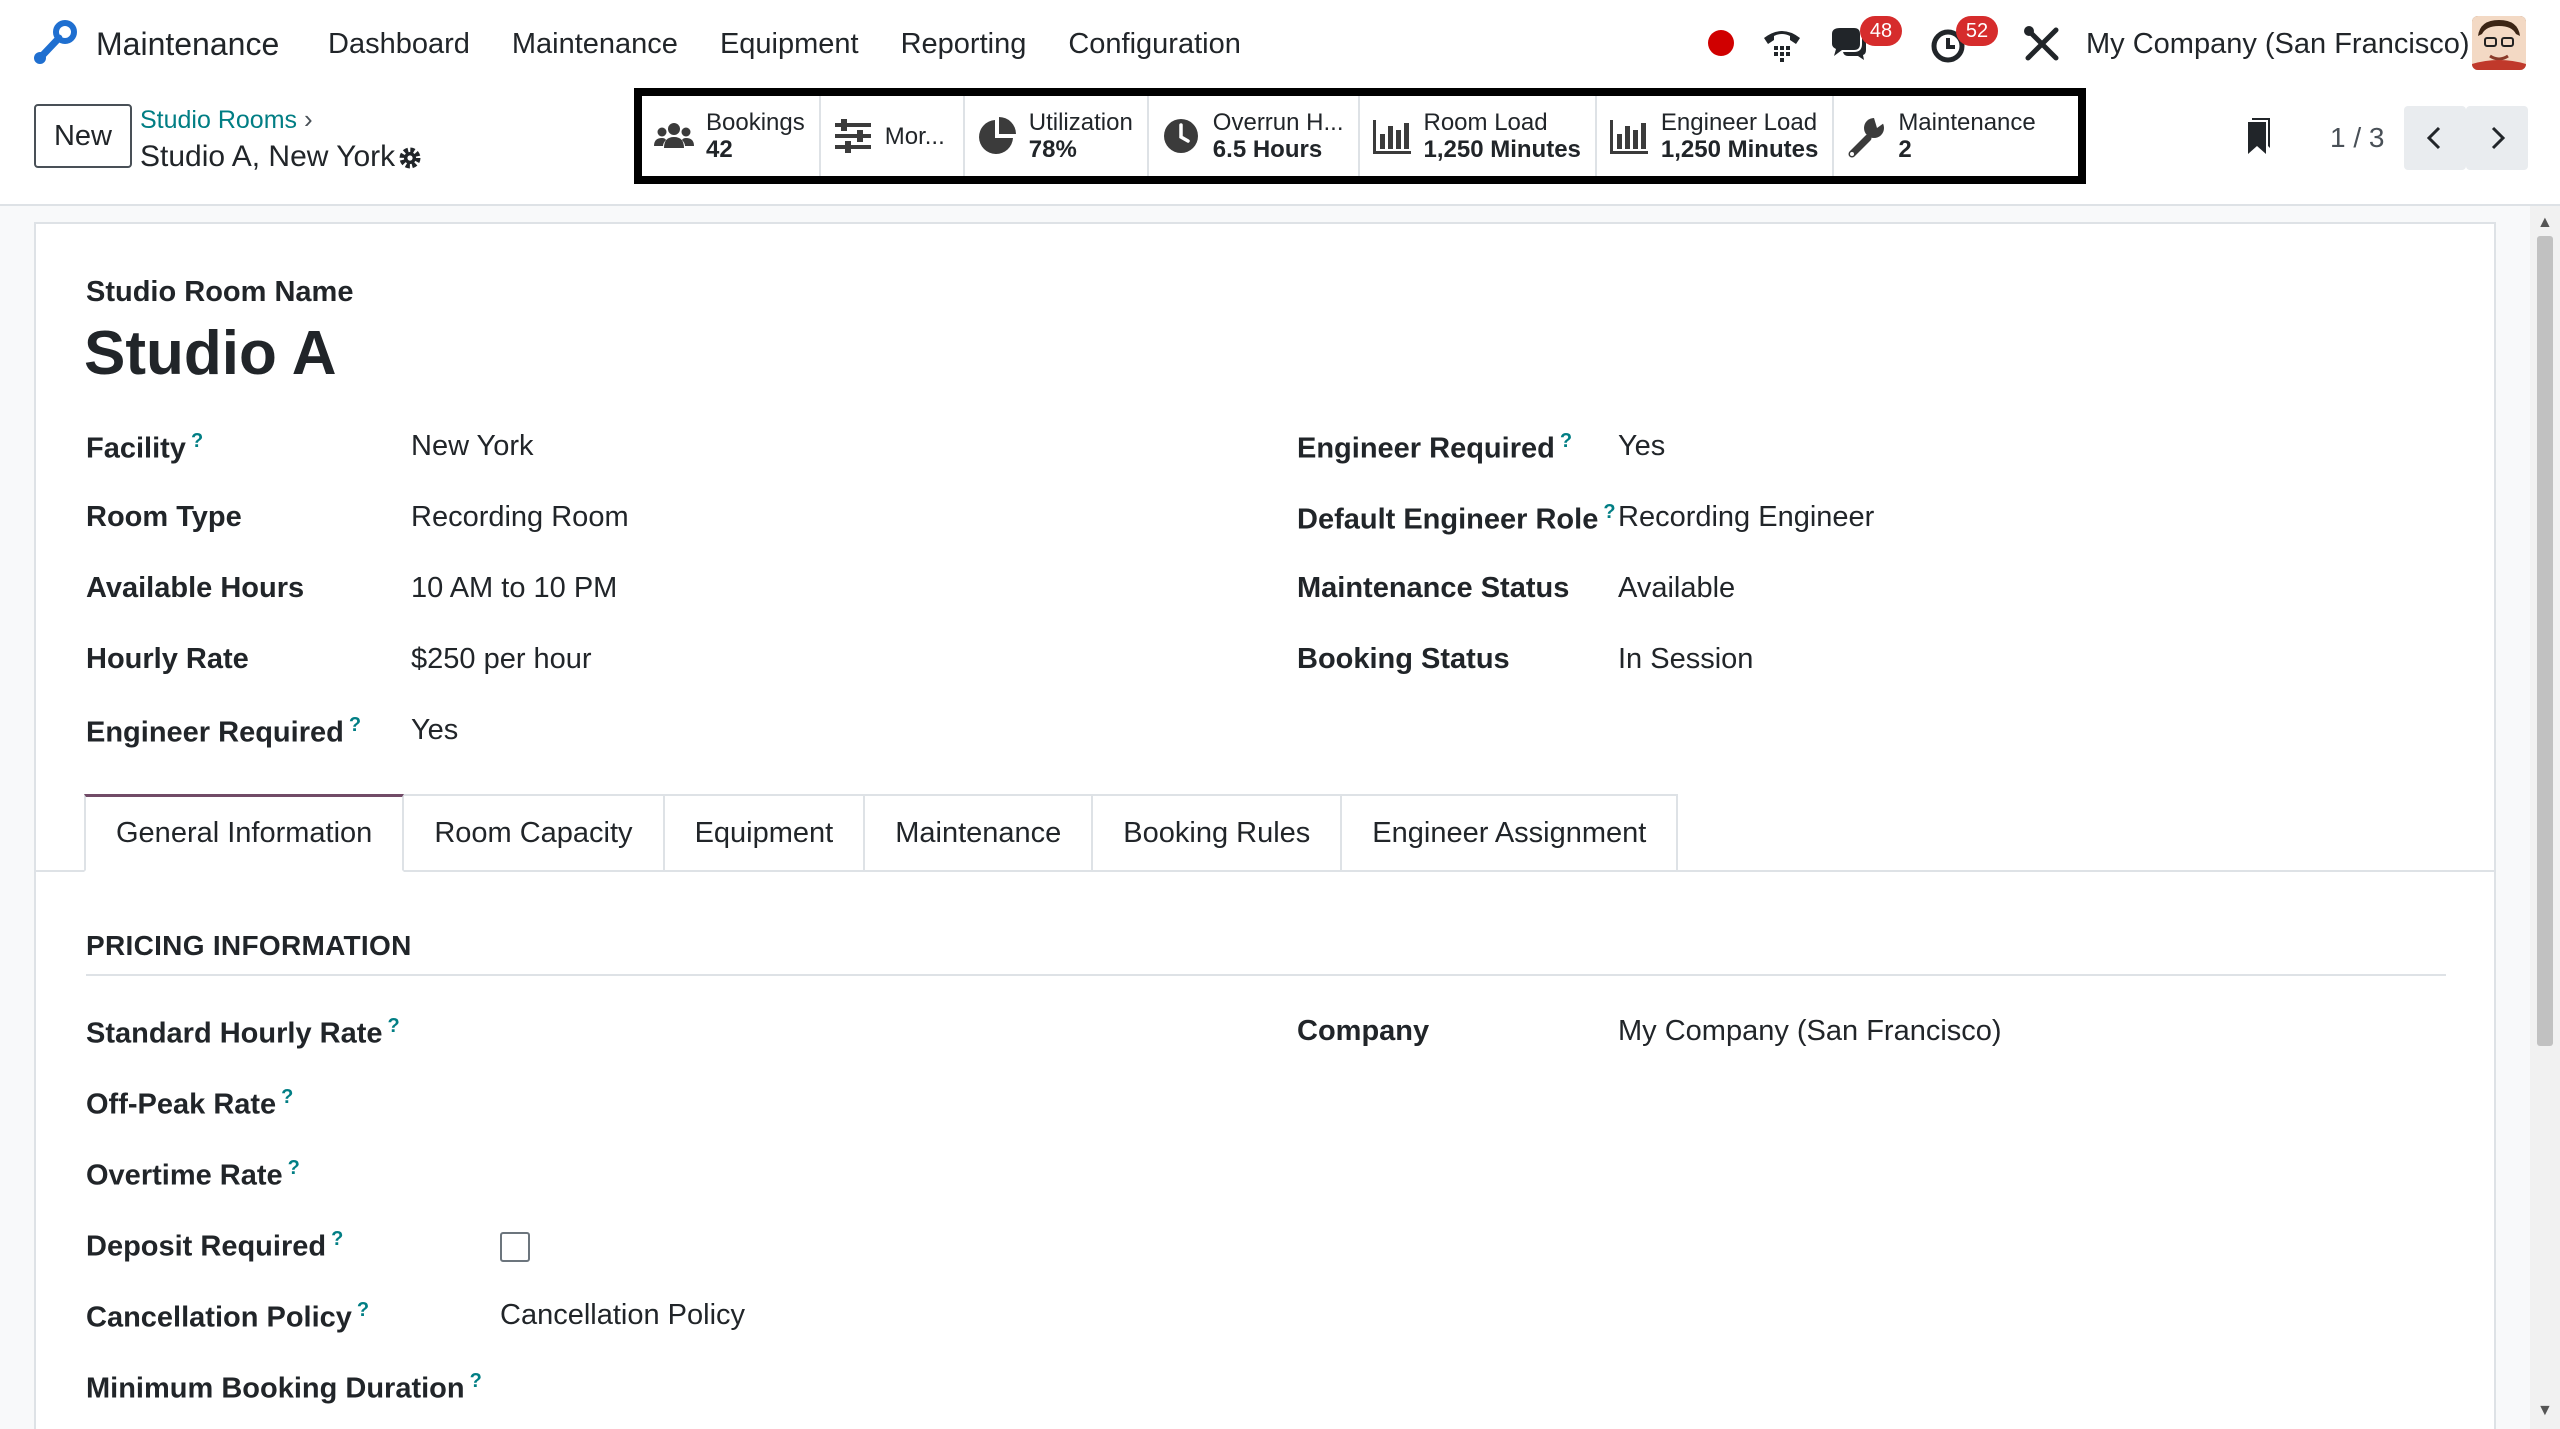 The width and height of the screenshot is (2560, 1429). What do you see at coordinates (1721, 43) in the screenshot?
I see `recording-indicator-icon` at bounding box center [1721, 43].